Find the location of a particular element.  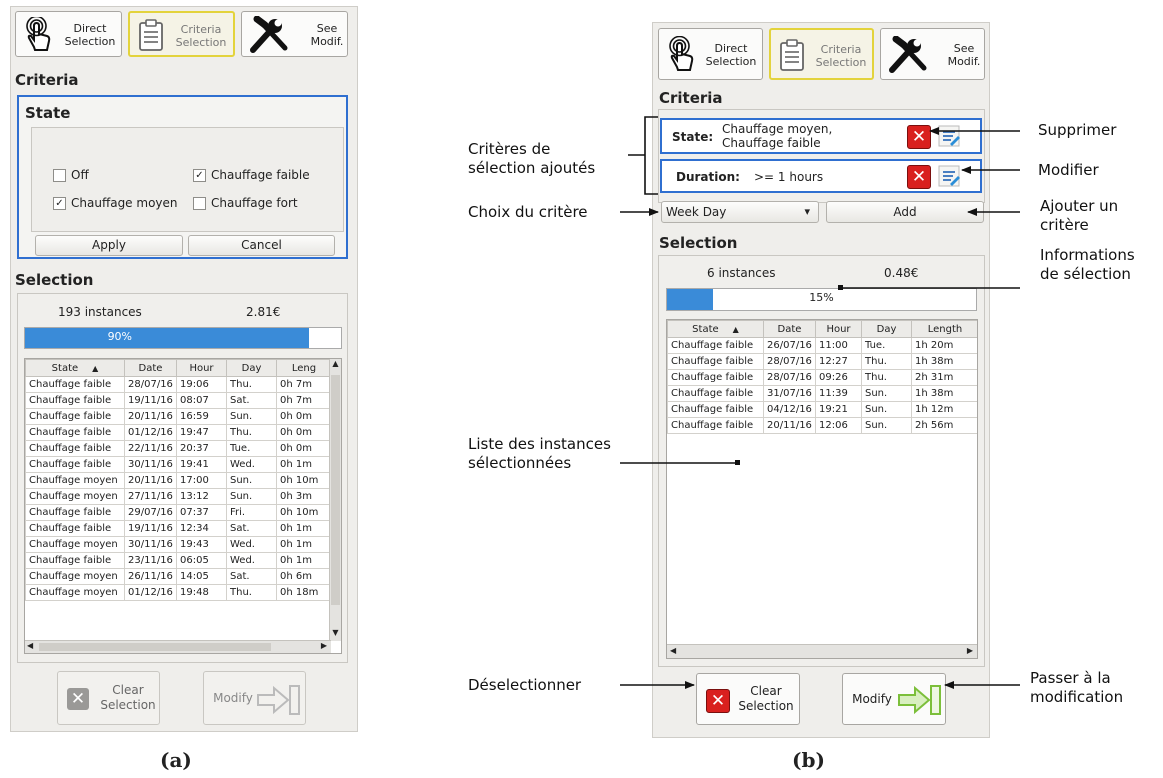

anno-passer-2: modification is located at coordinates (1077, 697).